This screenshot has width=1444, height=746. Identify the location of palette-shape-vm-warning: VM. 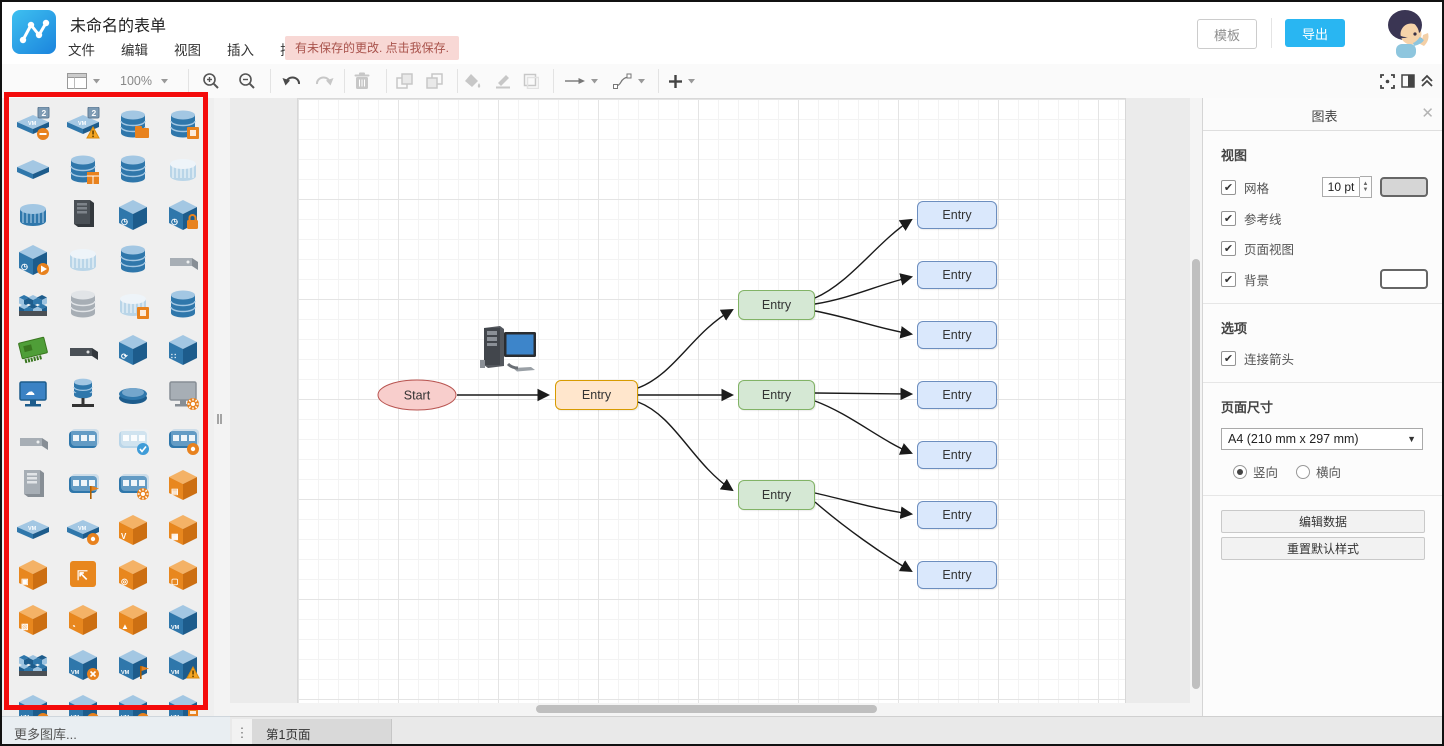
(183, 664).